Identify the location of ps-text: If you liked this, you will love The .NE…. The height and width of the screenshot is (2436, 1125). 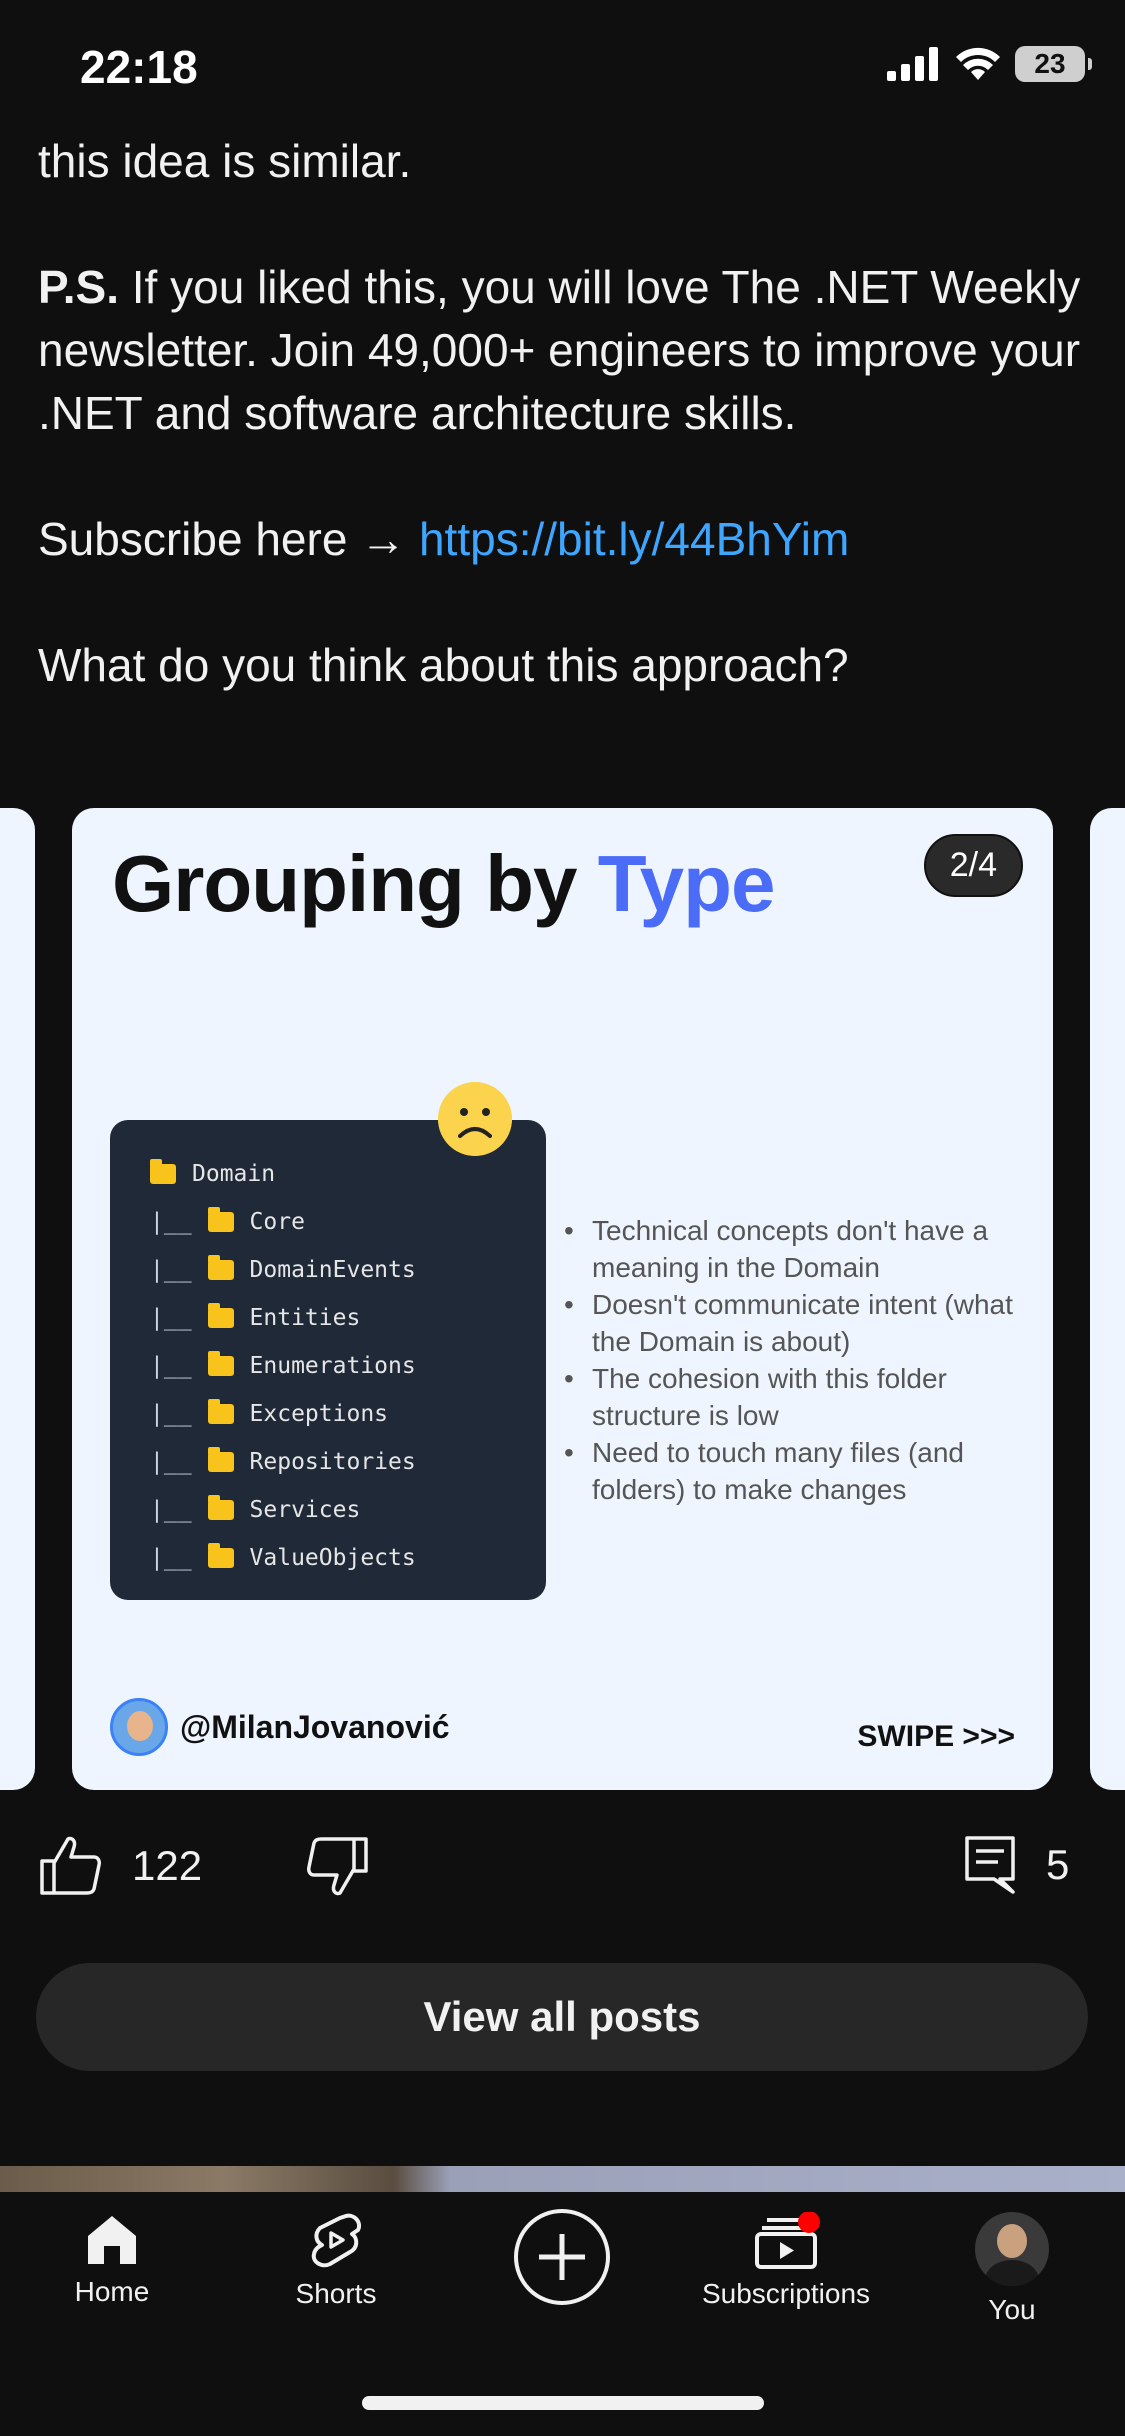
(559, 350).